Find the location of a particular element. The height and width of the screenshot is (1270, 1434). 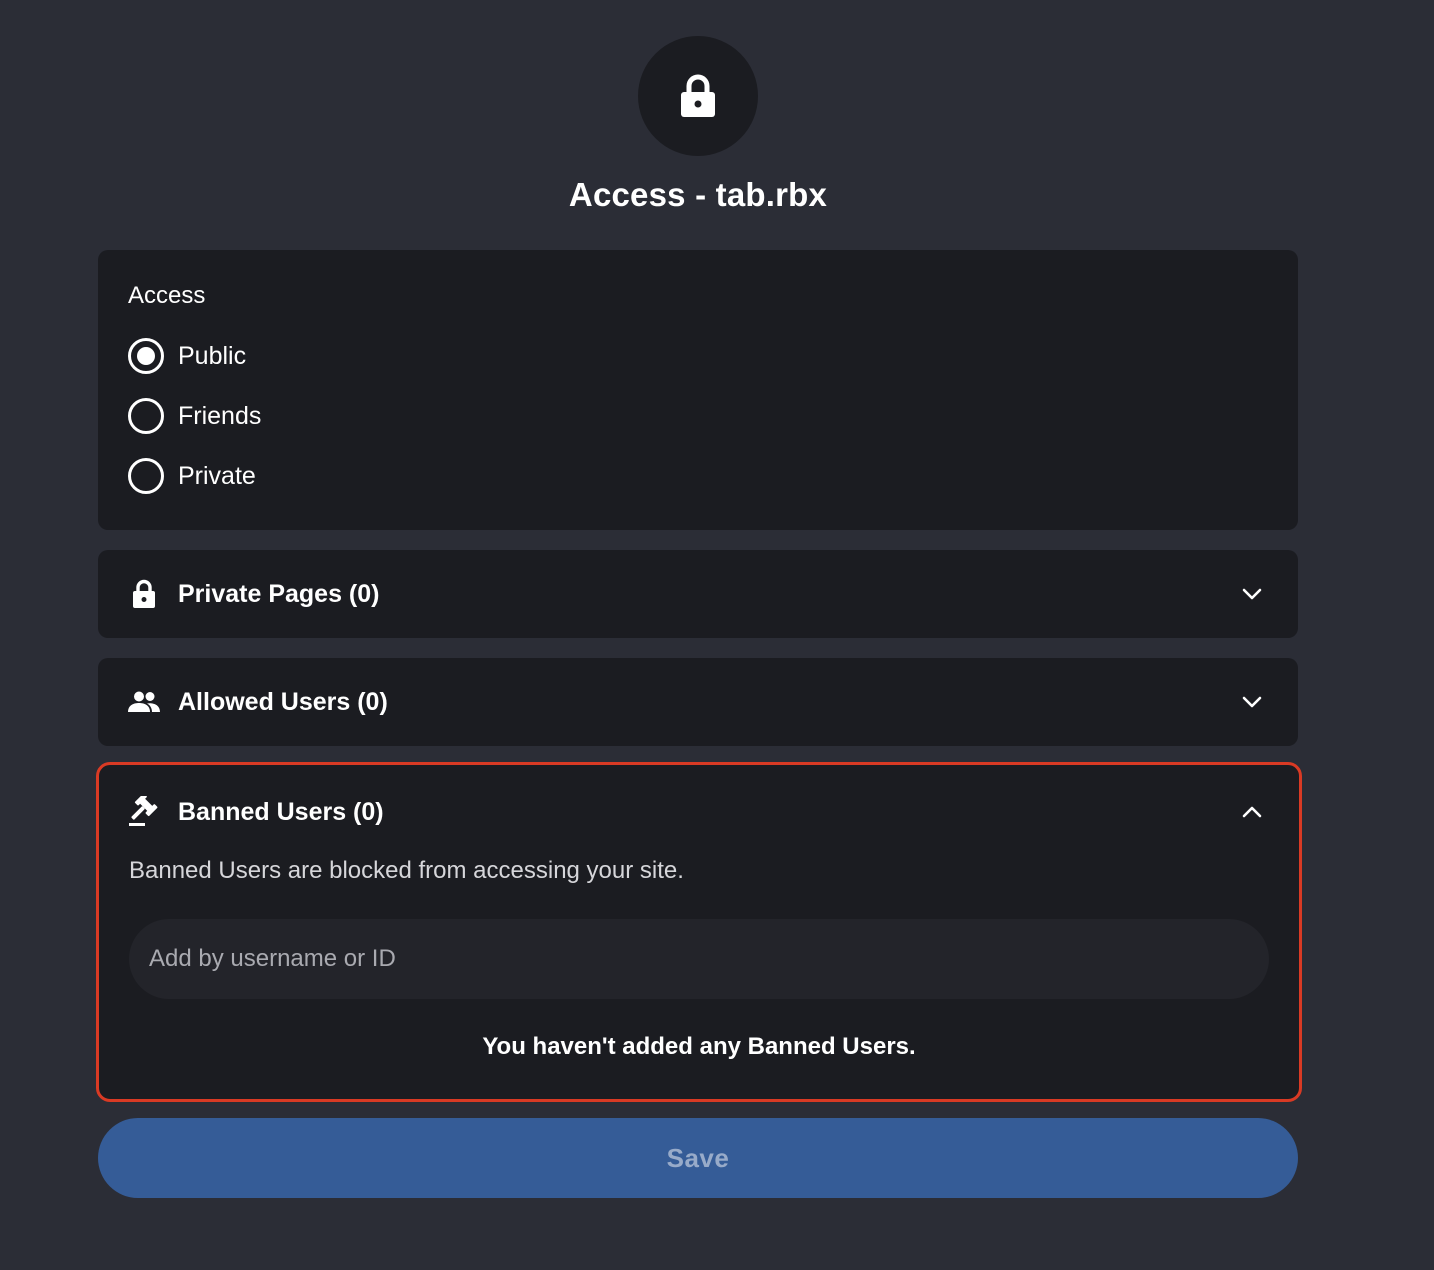

radio-selected-dot is located at coordinates (146, 356).